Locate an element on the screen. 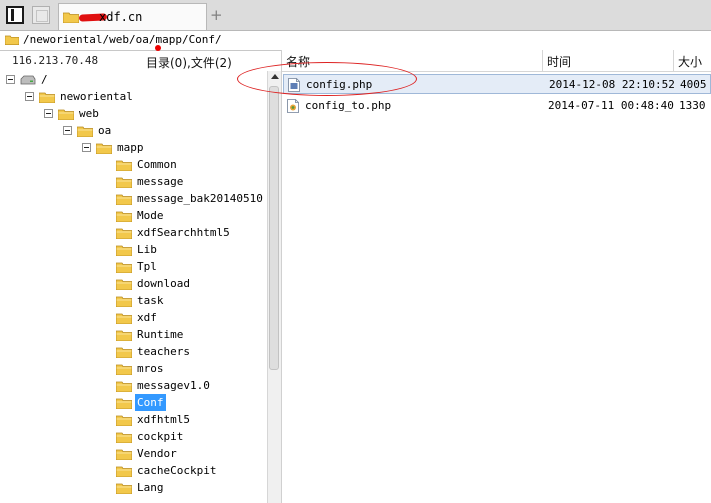 Image resolution: width=711 pixels, height=503 pixels. tree-scrollbar is located at coordinates (274, 287).